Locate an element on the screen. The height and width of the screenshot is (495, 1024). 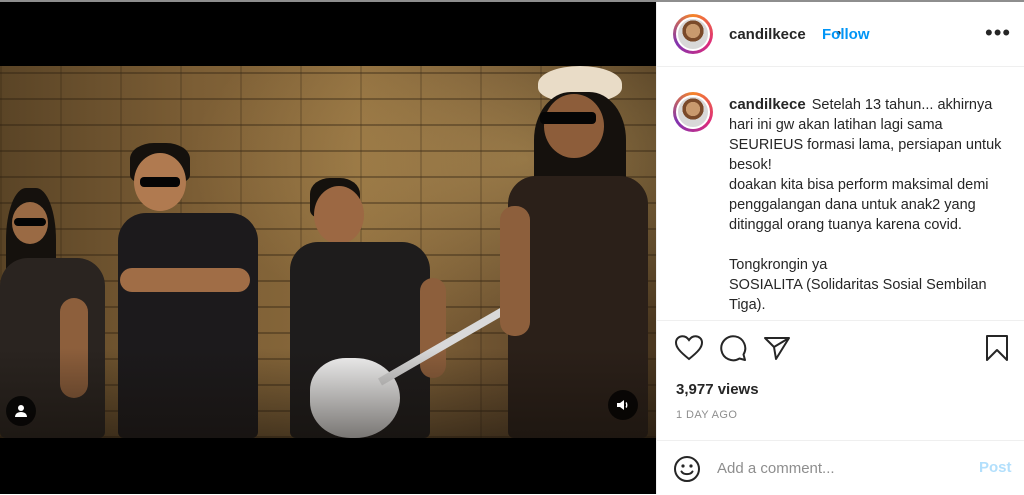
action-bar is located at coordinates (840, 352).